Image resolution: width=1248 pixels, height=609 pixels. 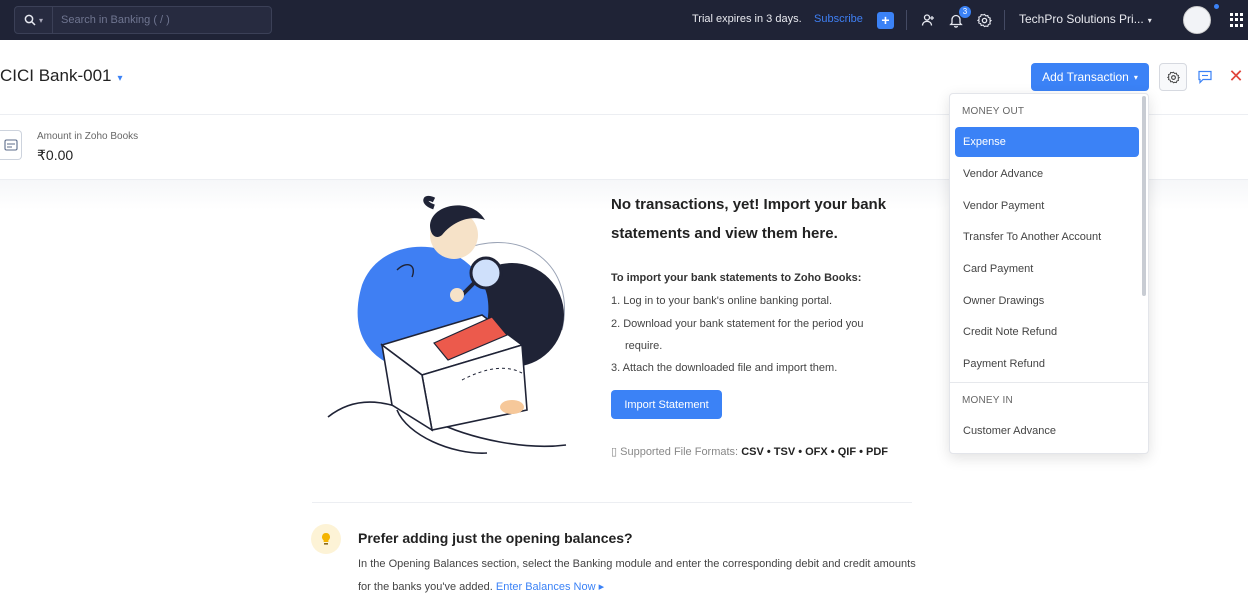 I want to click on search-mode-selector: ▾, so click(x=34, y=20).